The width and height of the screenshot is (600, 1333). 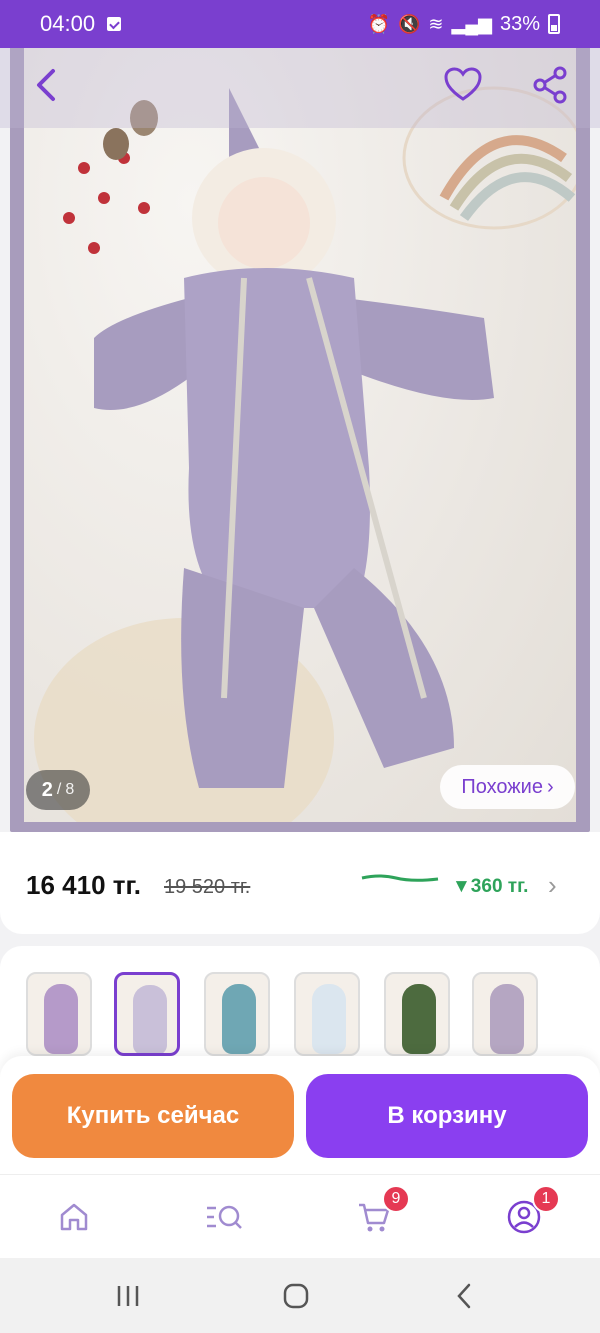 What do you see at coordinates (300, 88) in the screenshot?
I see `header-overlay` at bounding box center [300, 88].